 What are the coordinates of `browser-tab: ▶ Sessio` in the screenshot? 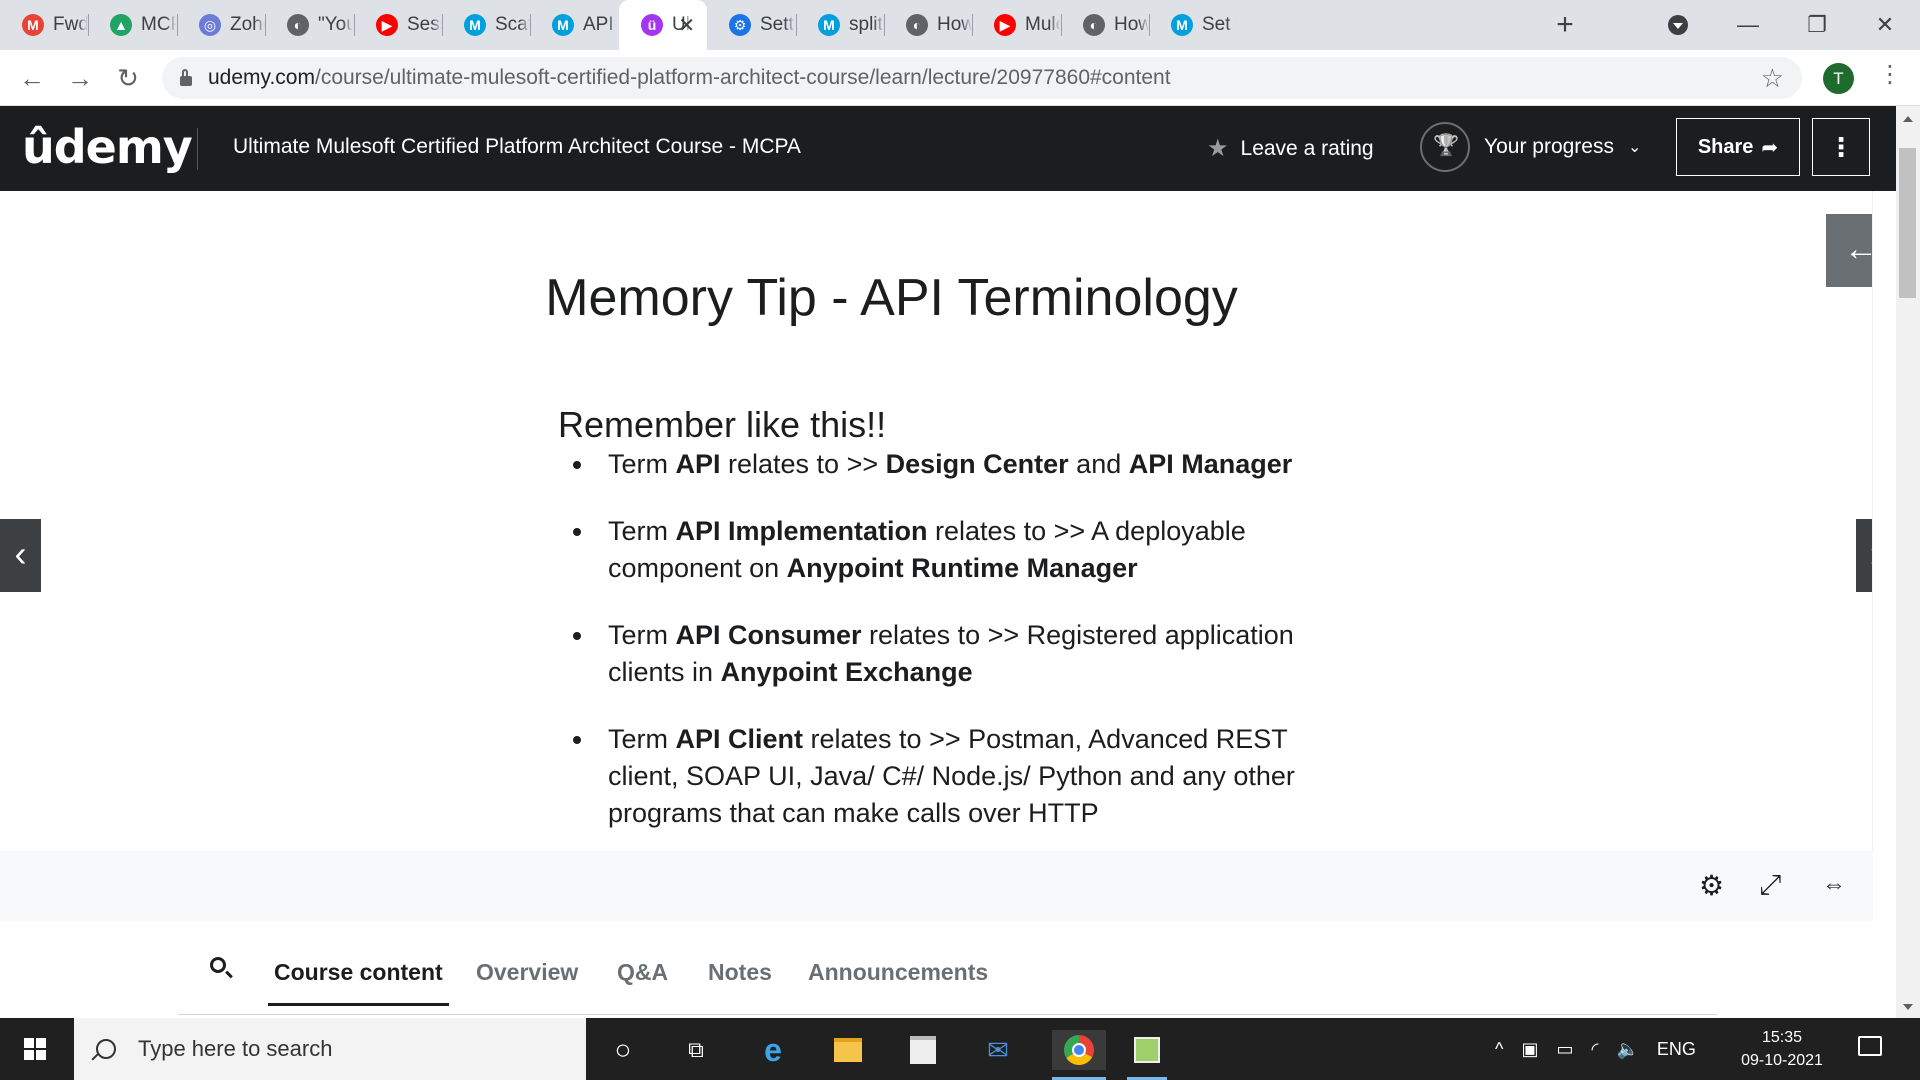 It's located at (398, 25).